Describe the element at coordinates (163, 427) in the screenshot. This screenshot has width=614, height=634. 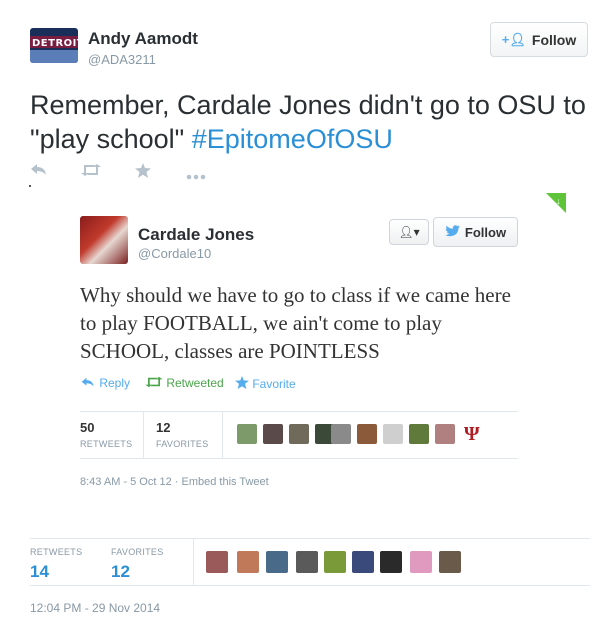
I see `embedded-favorites-count: 12` at that location.